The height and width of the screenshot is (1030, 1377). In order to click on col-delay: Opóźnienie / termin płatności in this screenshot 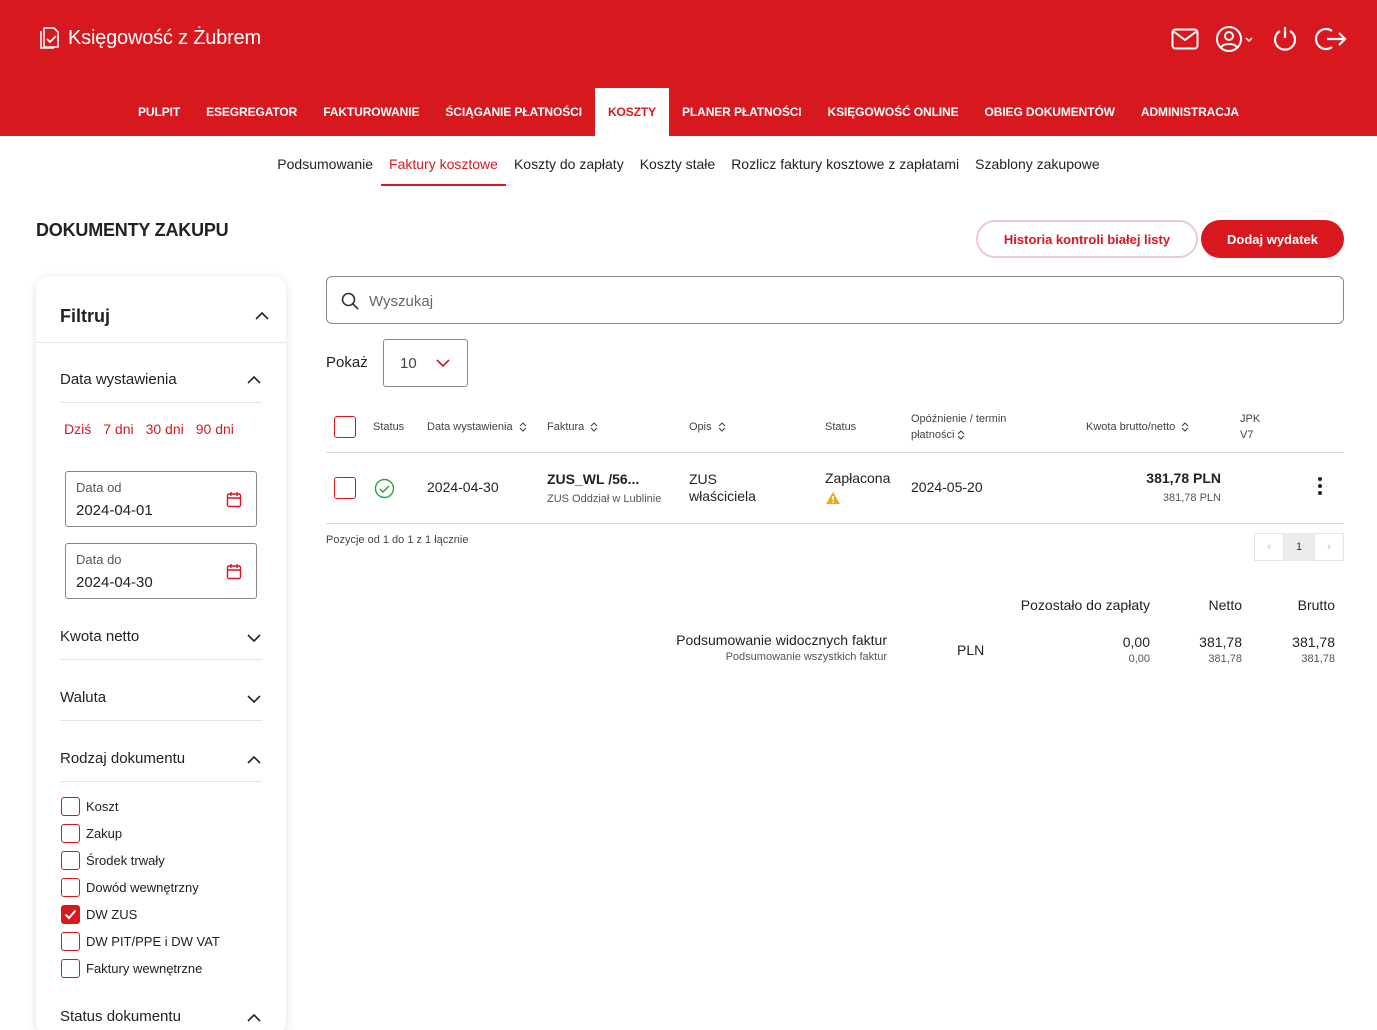, I will do `click(958, 427)`.